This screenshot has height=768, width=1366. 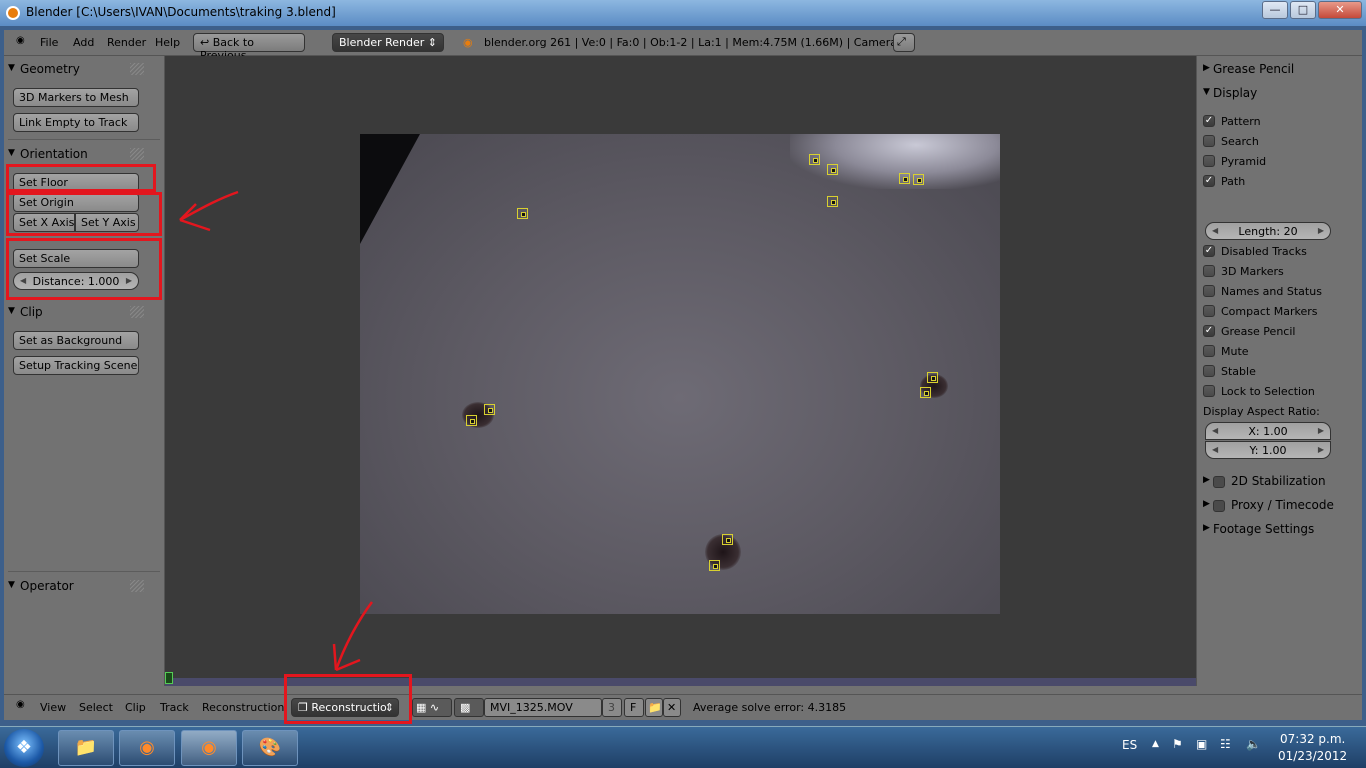 What do you see at coordinates (76, 340) in the screenshot?
I see `set-as-background-button: Set as Background` at bounding box center [76, 340].